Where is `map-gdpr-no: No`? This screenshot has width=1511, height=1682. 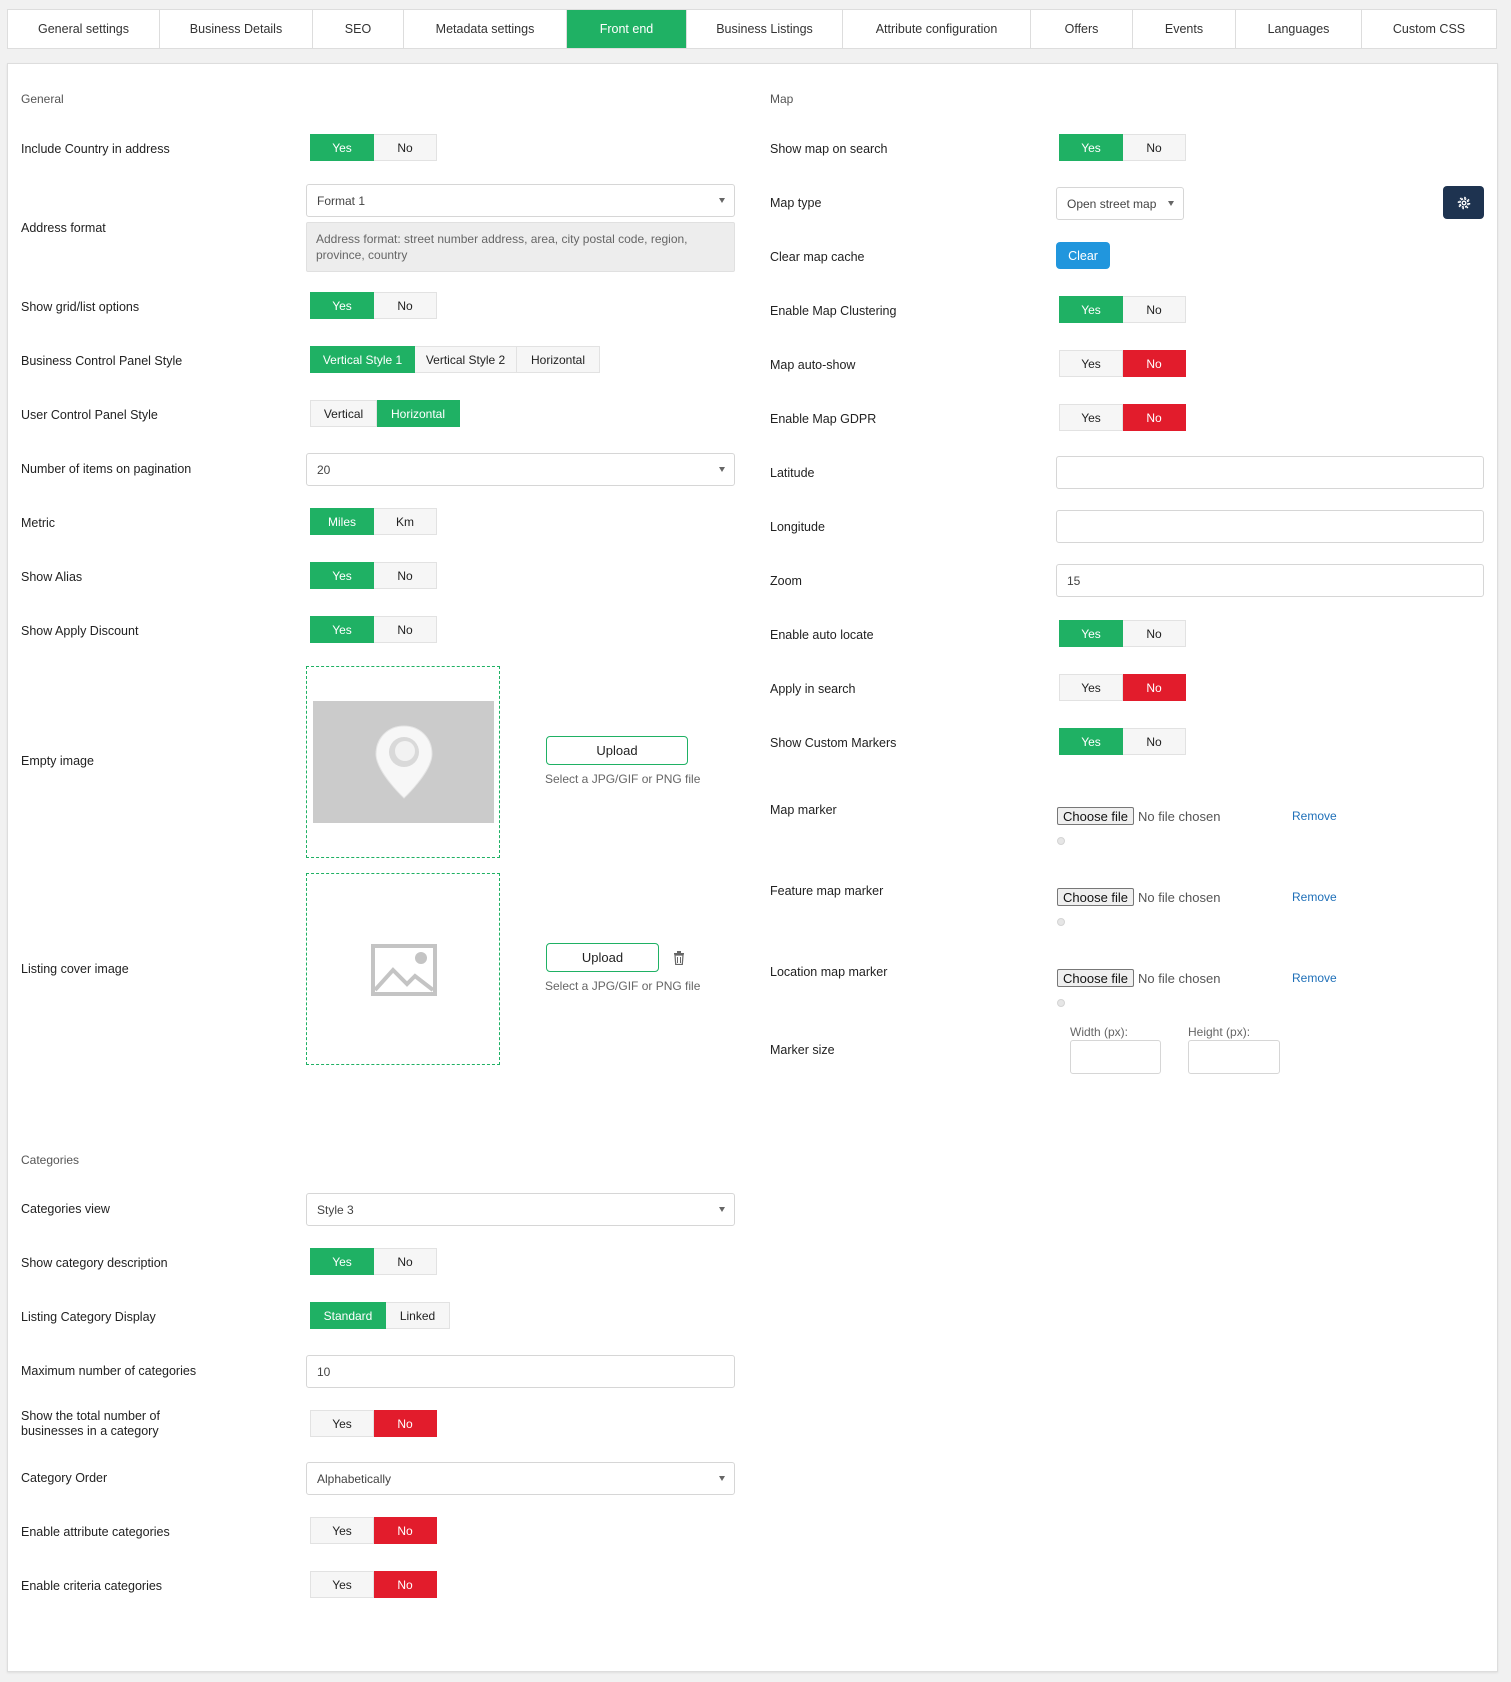
map-gdpr-no: No is located at coordinates (1154, 417).